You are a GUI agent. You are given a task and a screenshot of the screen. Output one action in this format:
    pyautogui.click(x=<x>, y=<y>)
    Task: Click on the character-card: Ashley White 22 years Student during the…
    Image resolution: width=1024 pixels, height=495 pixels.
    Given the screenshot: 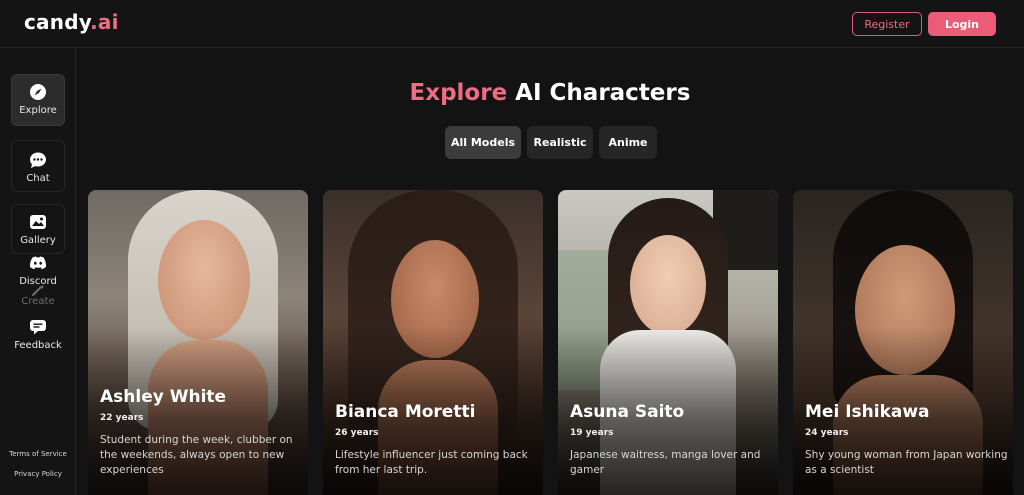 What is the action you would take?
    pyautogui.click(x=198, y=342)
    